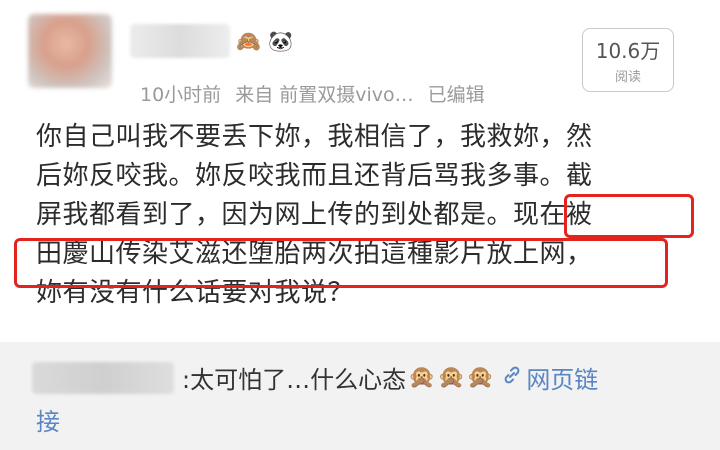 This screenshot has width=720, height=450. Describe the element at coordinates (70, 51) in the screenshot. I see `avatar` at that location.